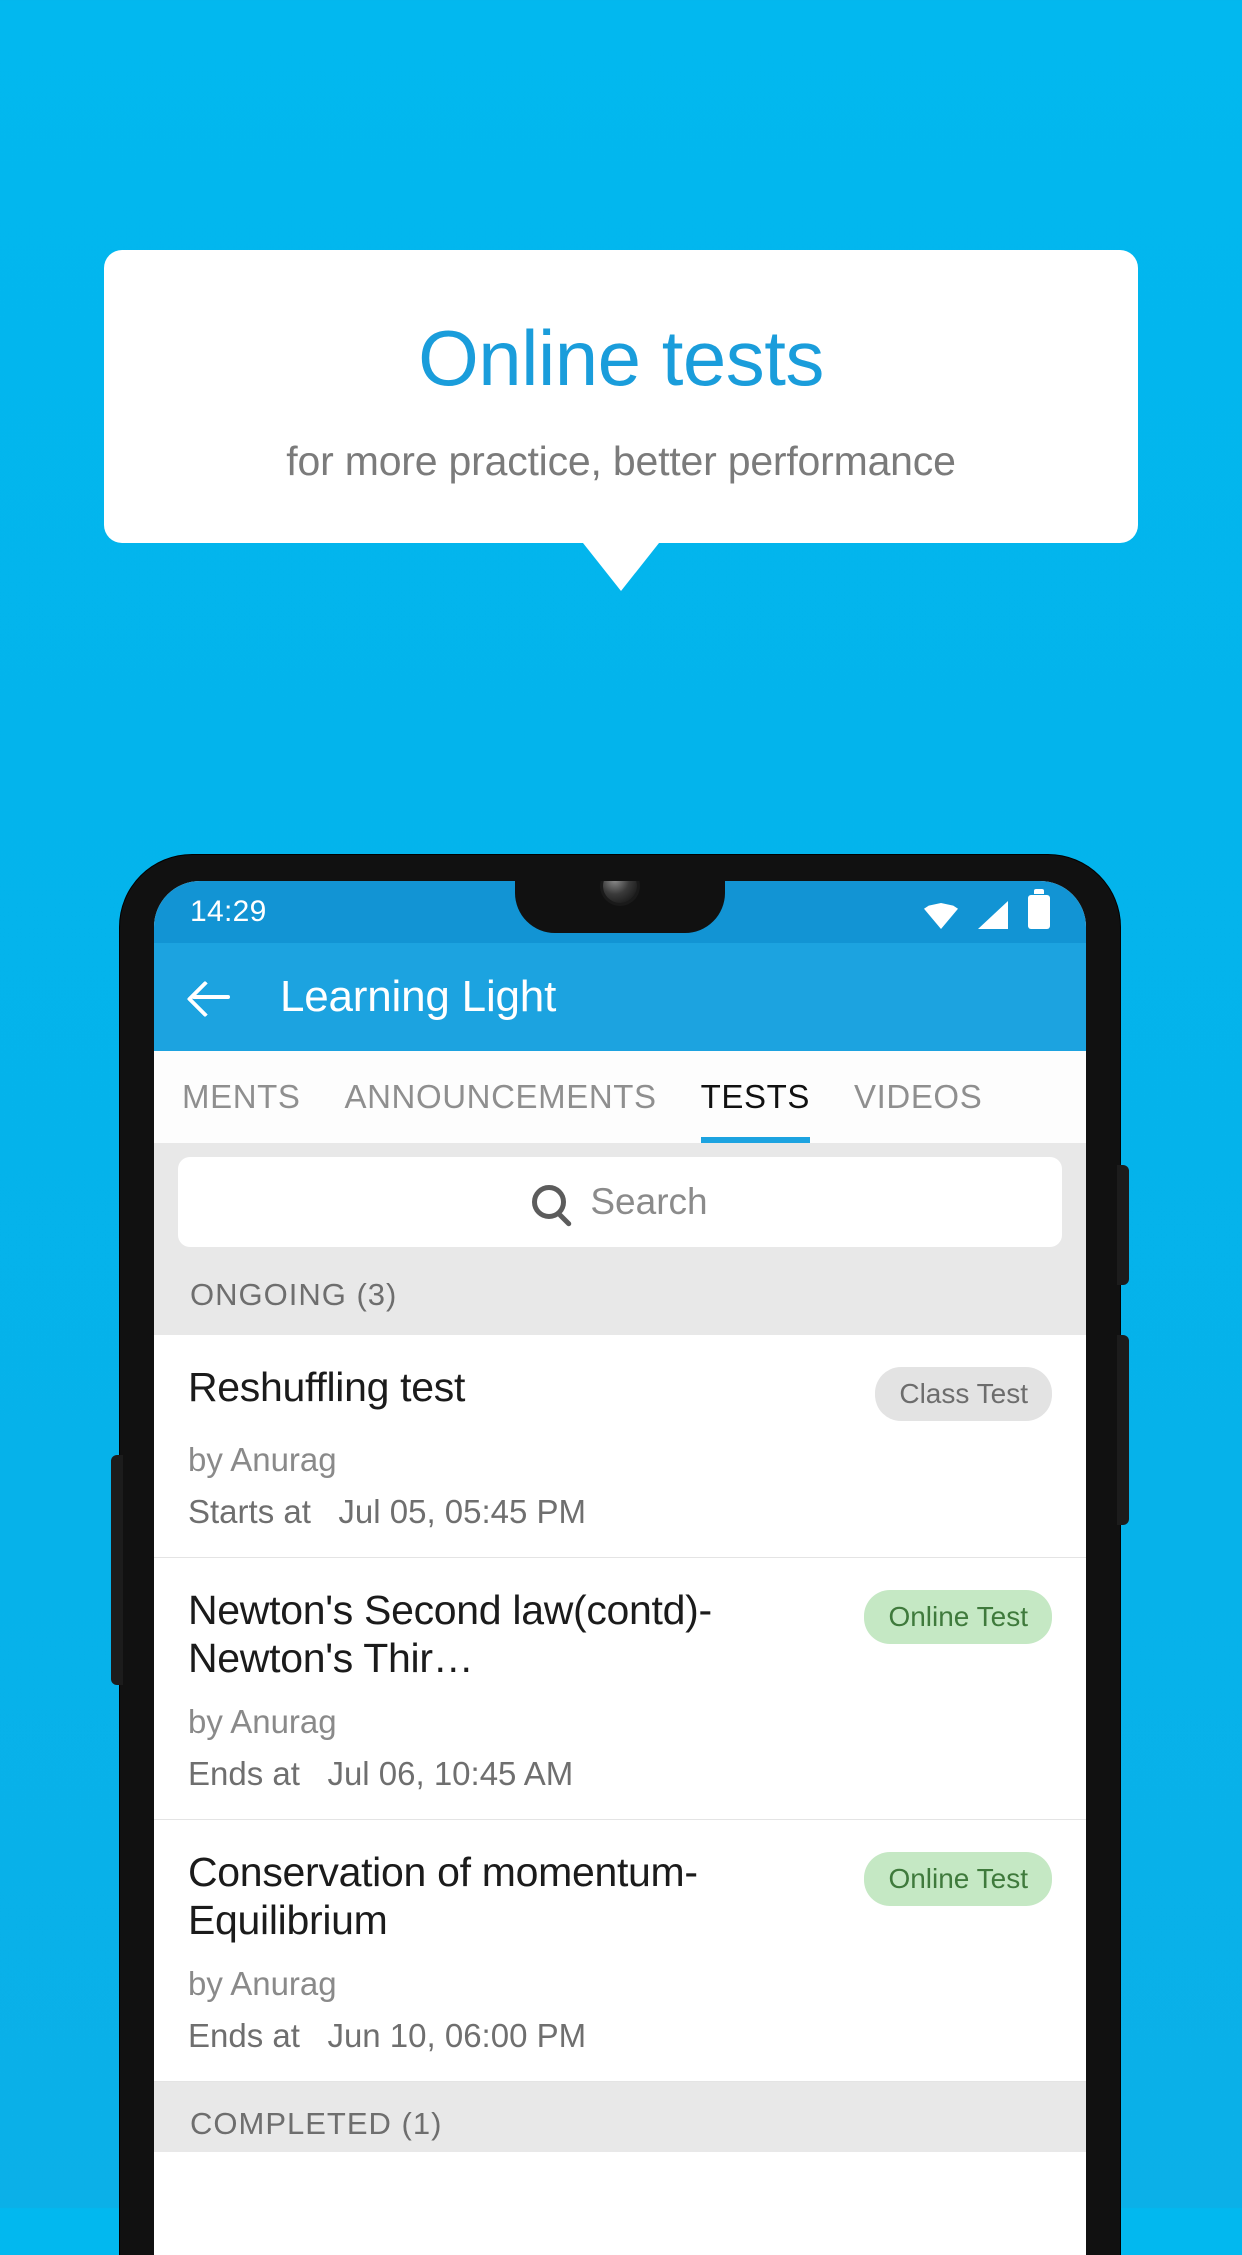 The image size is (1242, 2255). Describe the element at coordinates (620, 1299) in the screenshot. I see `section-header-ongoing: ONGOING (3)` at that location.